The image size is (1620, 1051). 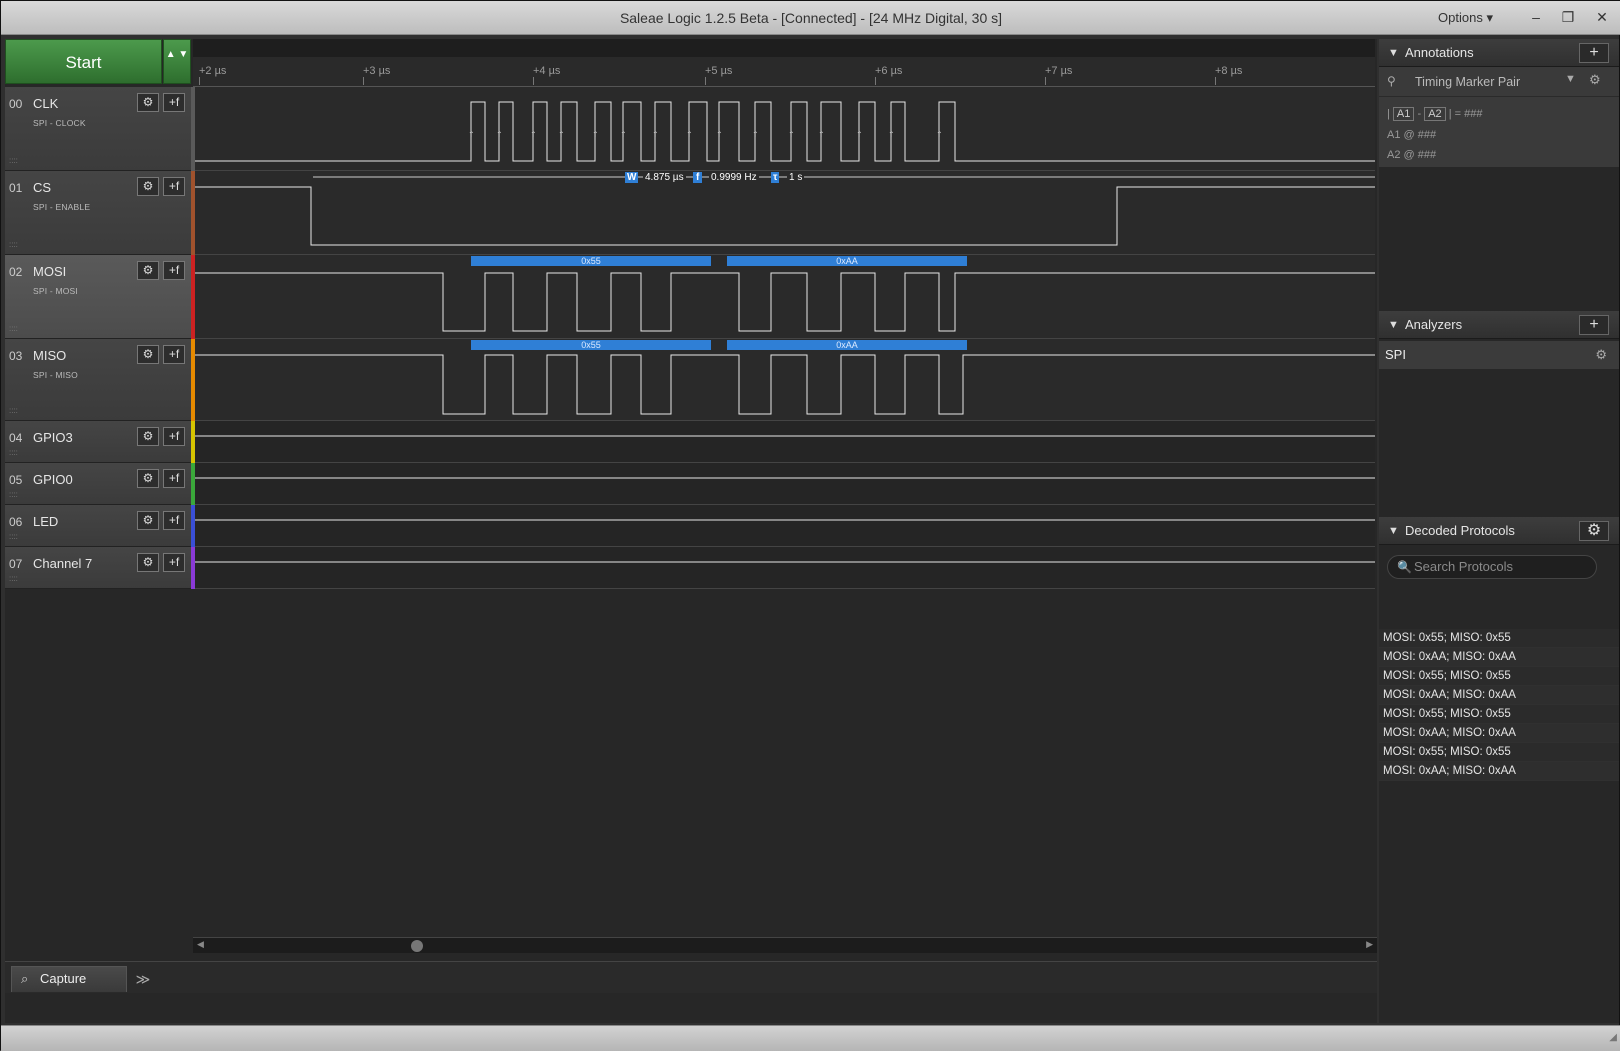 I want to click on start-button: Start, so click(x=83, y=61).